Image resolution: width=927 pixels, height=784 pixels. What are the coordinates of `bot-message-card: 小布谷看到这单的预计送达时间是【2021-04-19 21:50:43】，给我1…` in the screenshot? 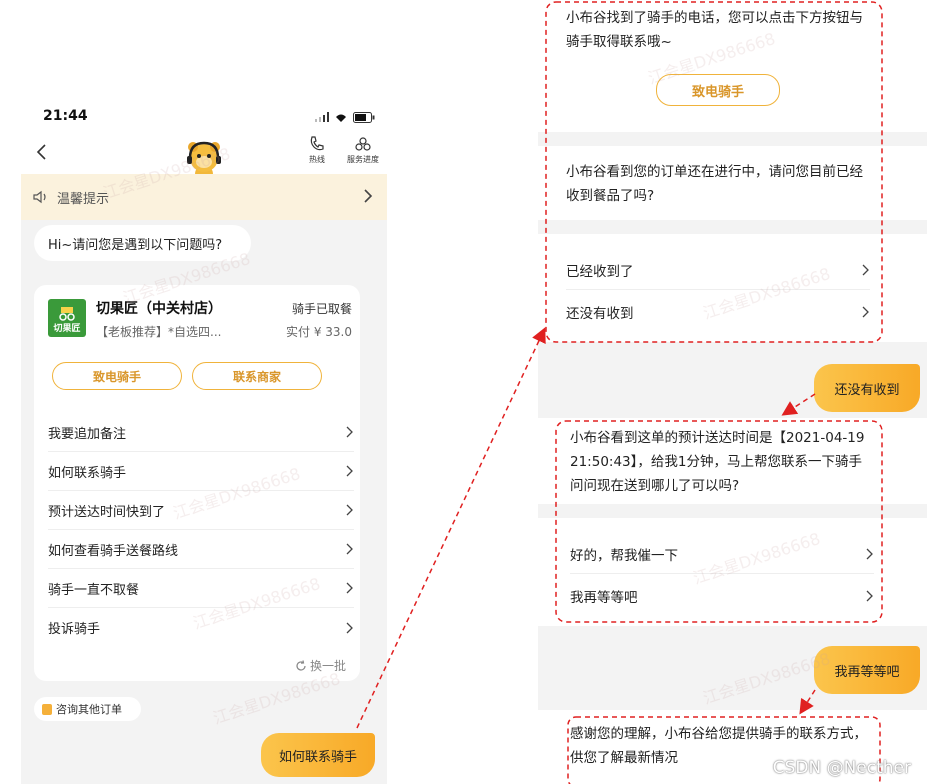 It's located at (732, 461).